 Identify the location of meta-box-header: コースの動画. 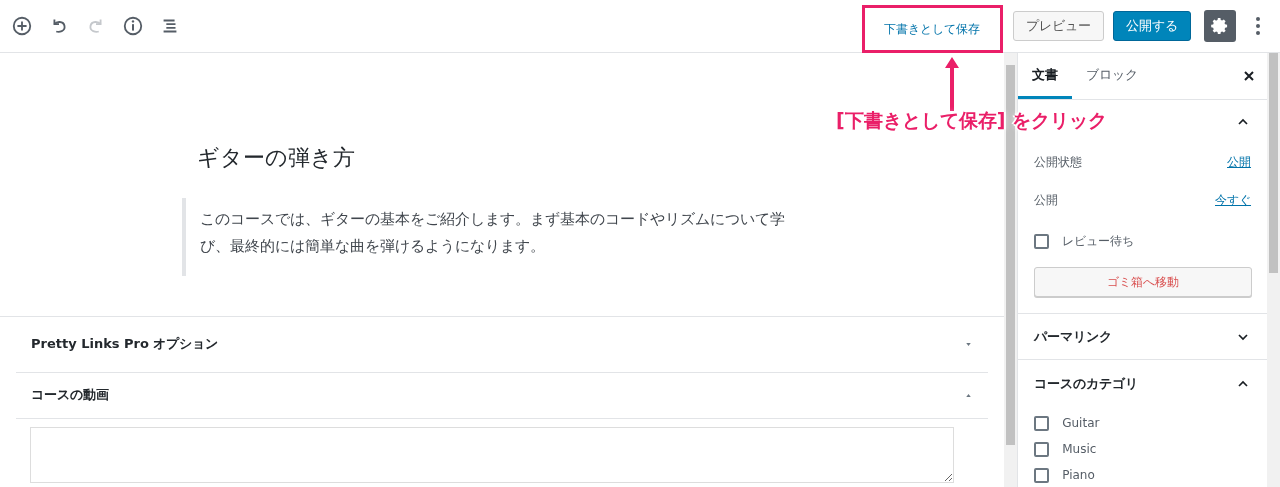
(502, 395).